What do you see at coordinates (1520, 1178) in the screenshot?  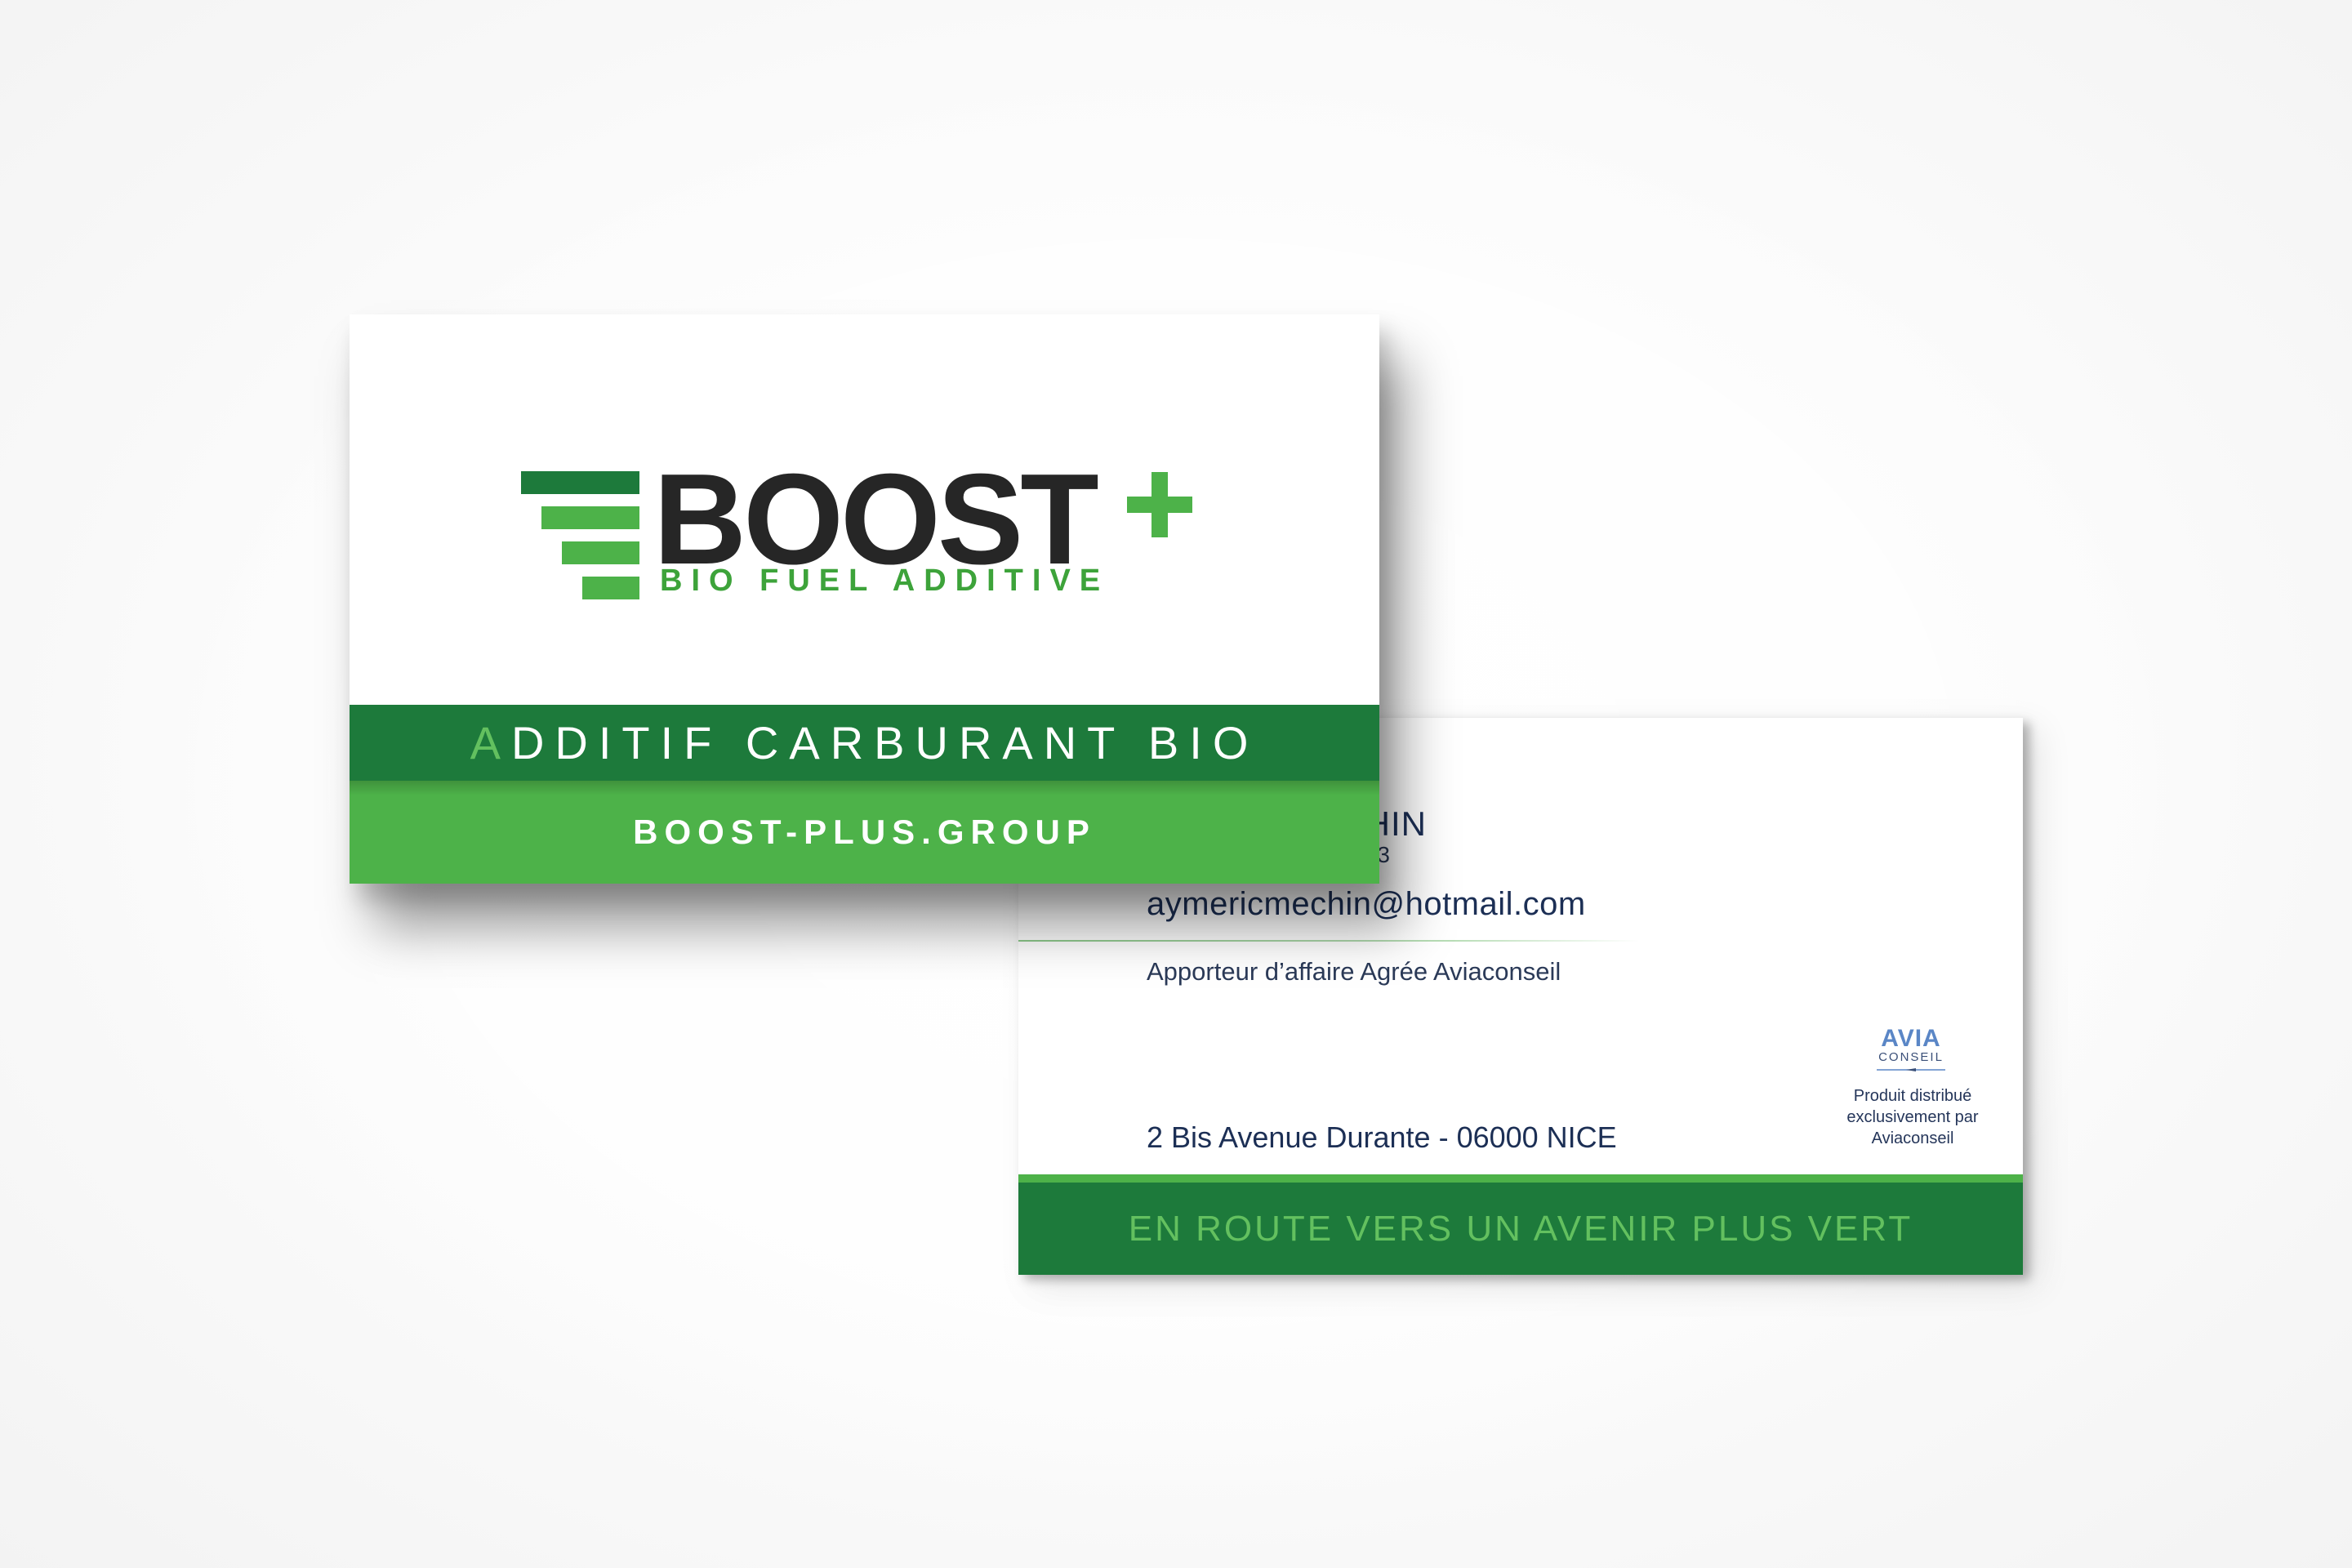 I see `accent-strip` at bounding box center [1520, 1178].